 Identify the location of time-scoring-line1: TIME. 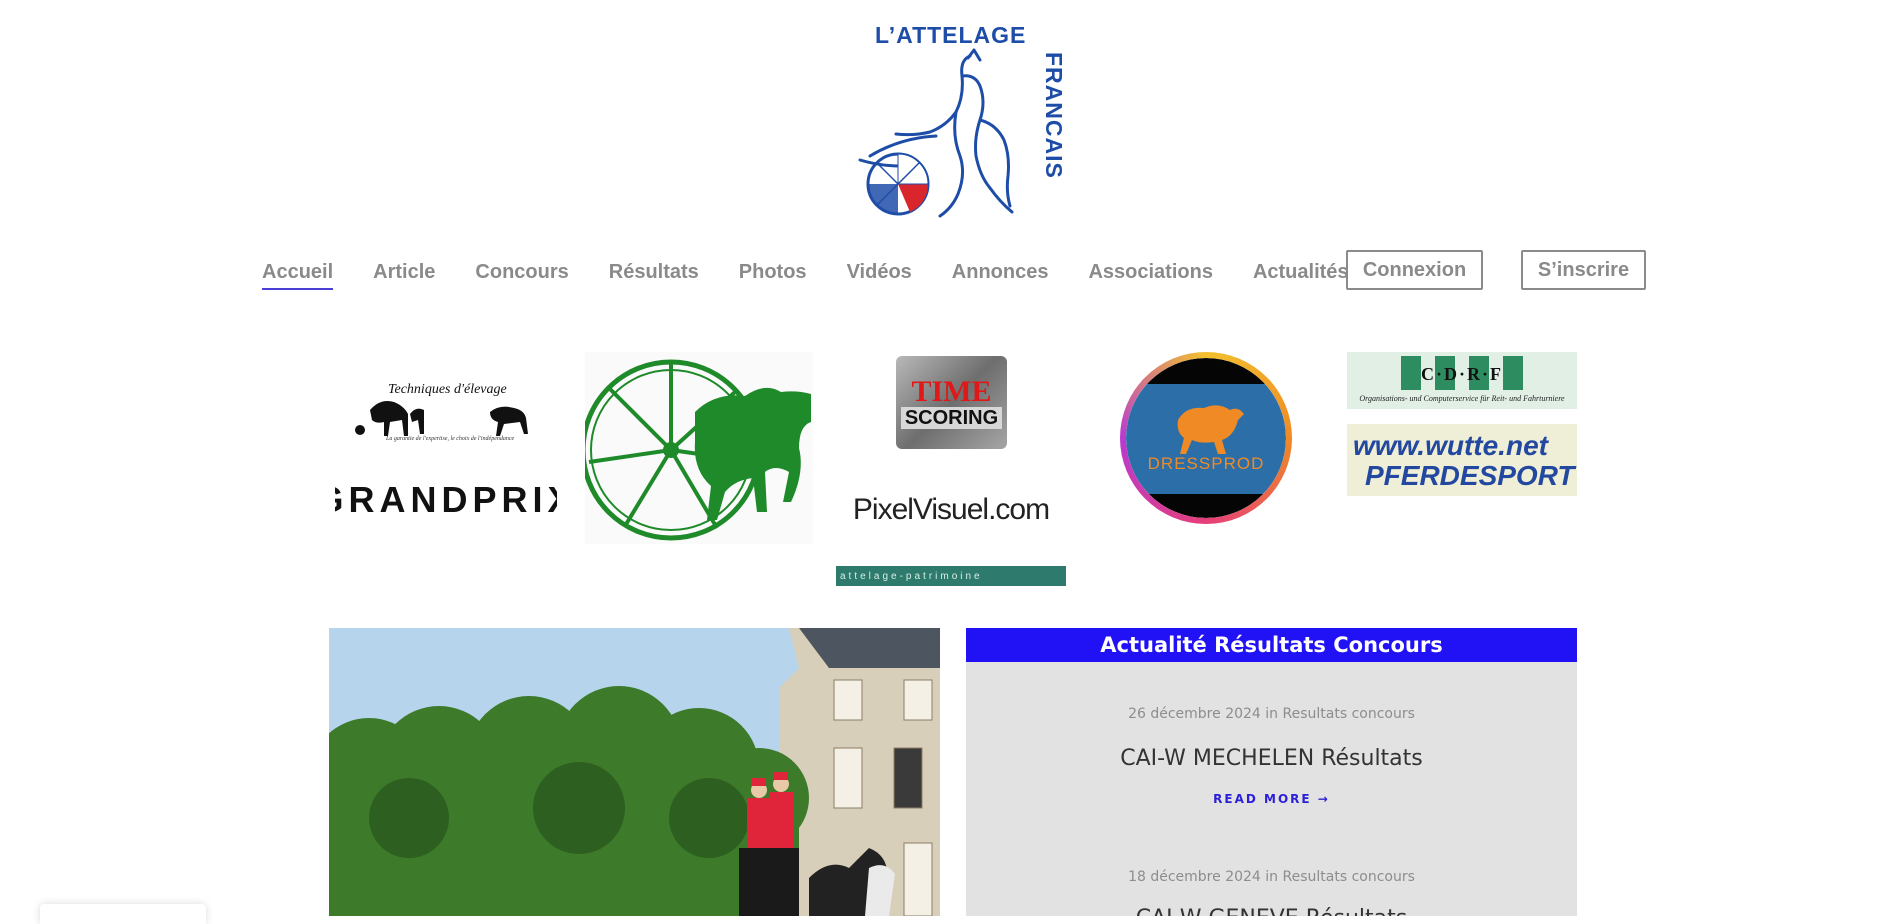
(951, 391).